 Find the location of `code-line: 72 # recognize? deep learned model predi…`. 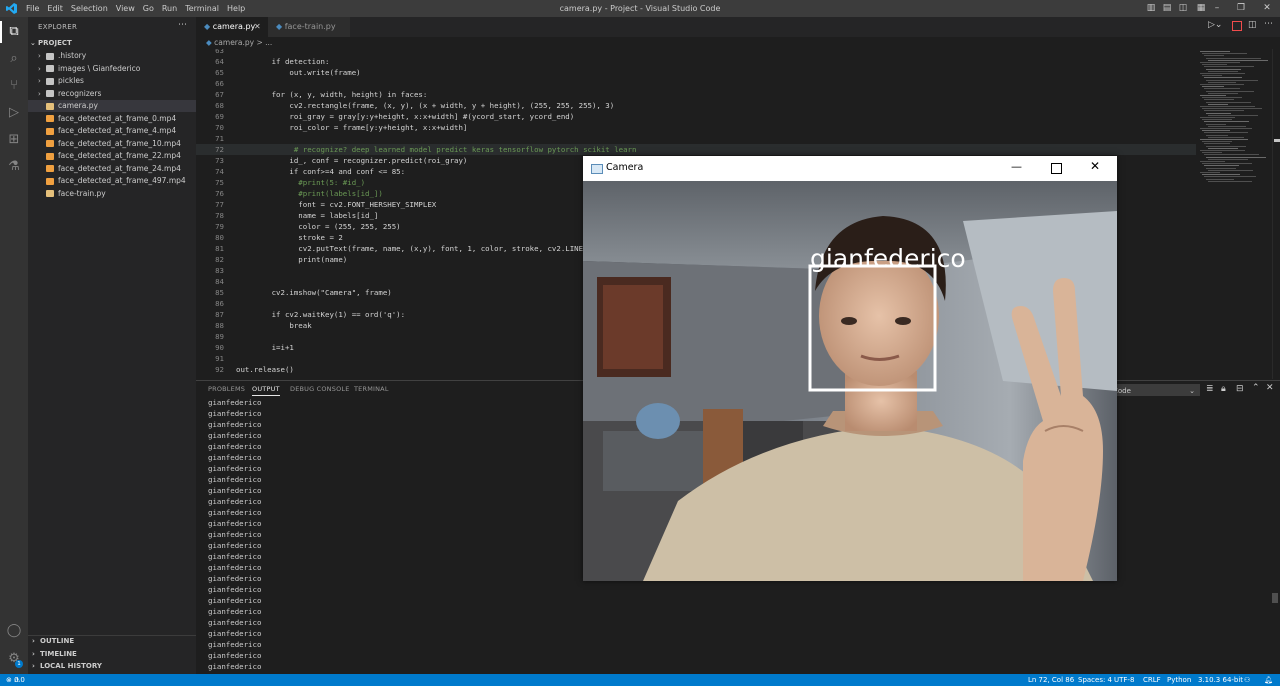

code-line: 72 # recognize? deep learned model predi… is located at coordinates (696, 149).